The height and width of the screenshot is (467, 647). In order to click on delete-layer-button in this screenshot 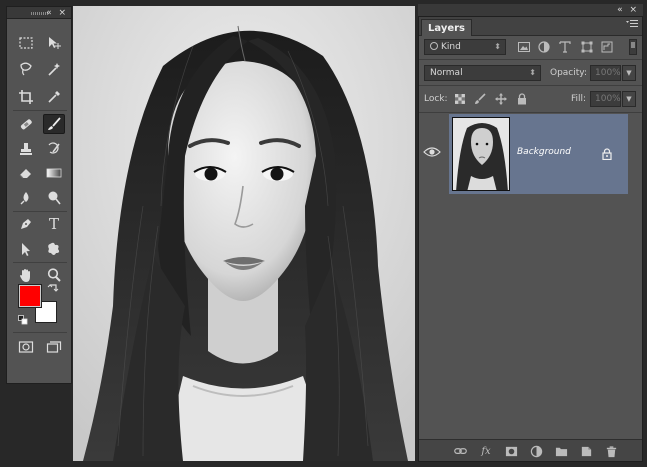, I will do `click(611, 451)`.